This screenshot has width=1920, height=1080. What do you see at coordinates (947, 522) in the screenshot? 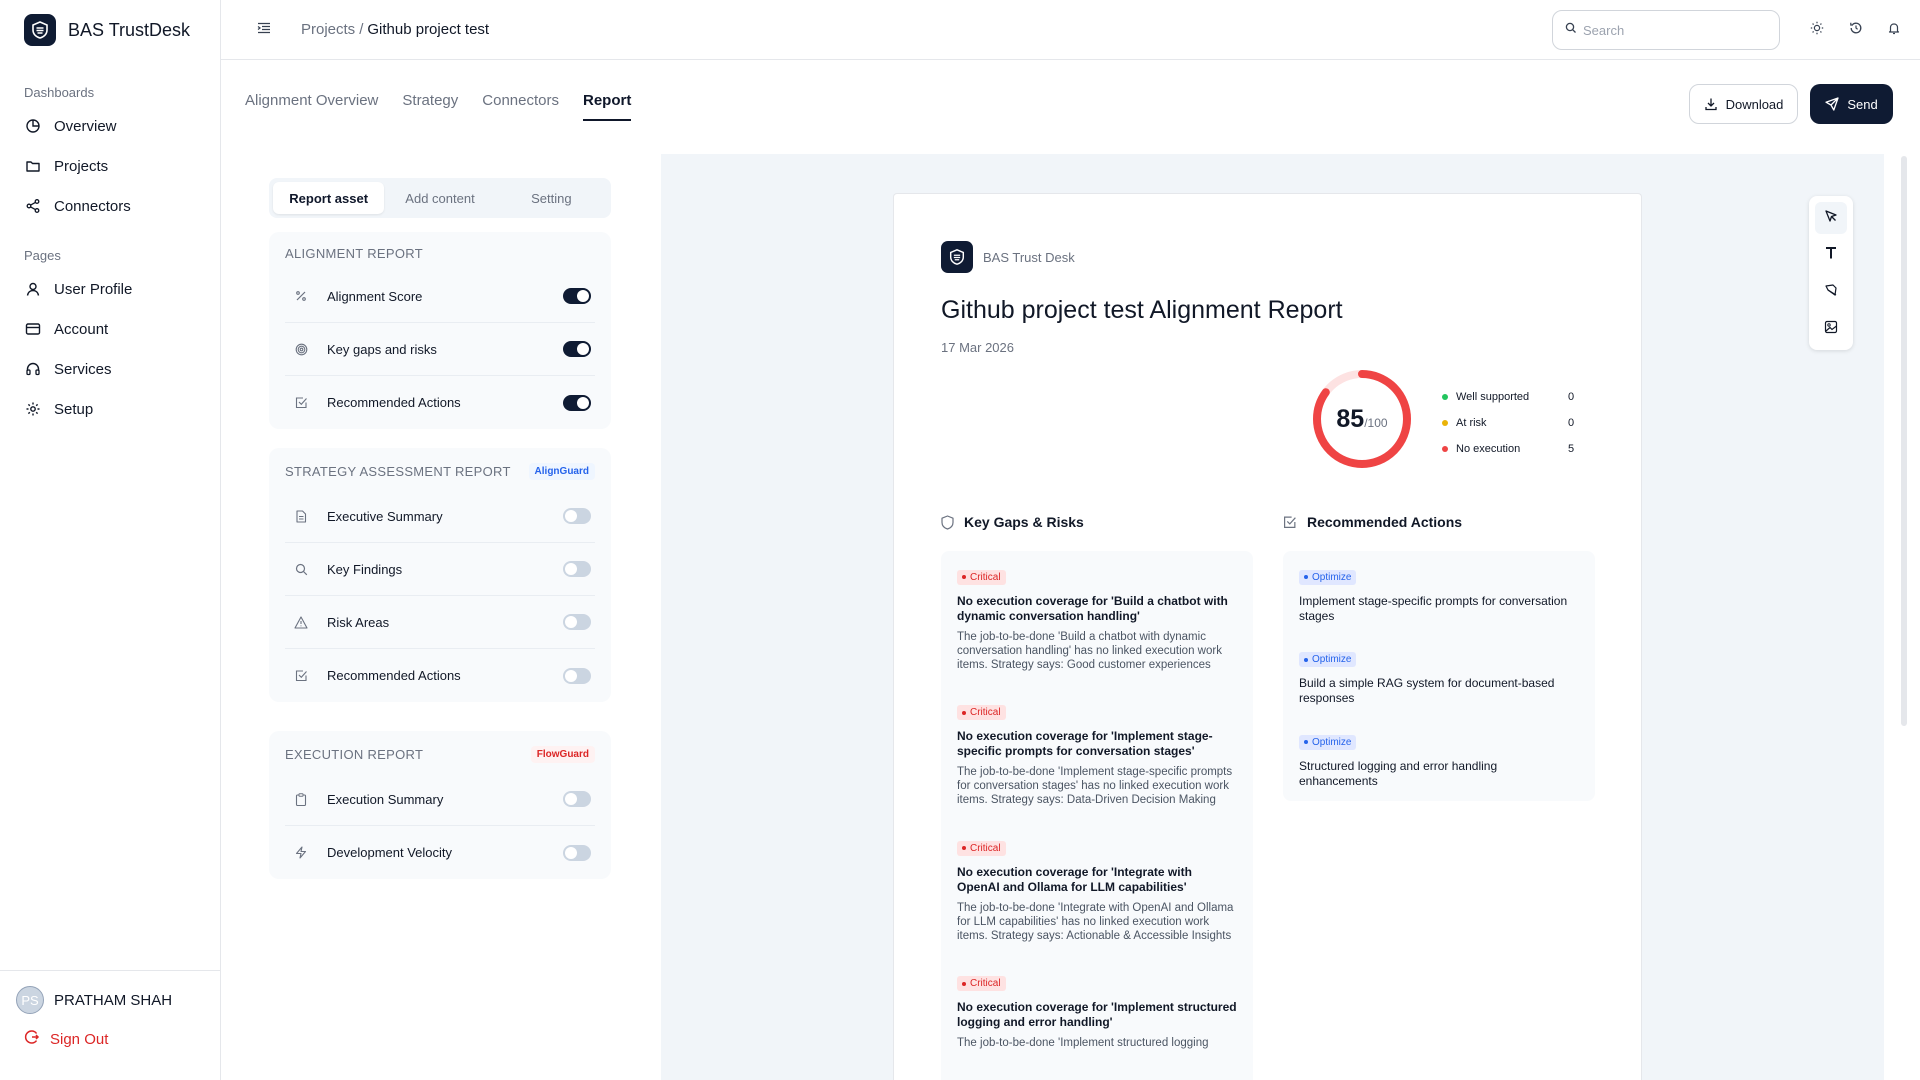
I see `shield-icon` at bounding box center [947, 522].